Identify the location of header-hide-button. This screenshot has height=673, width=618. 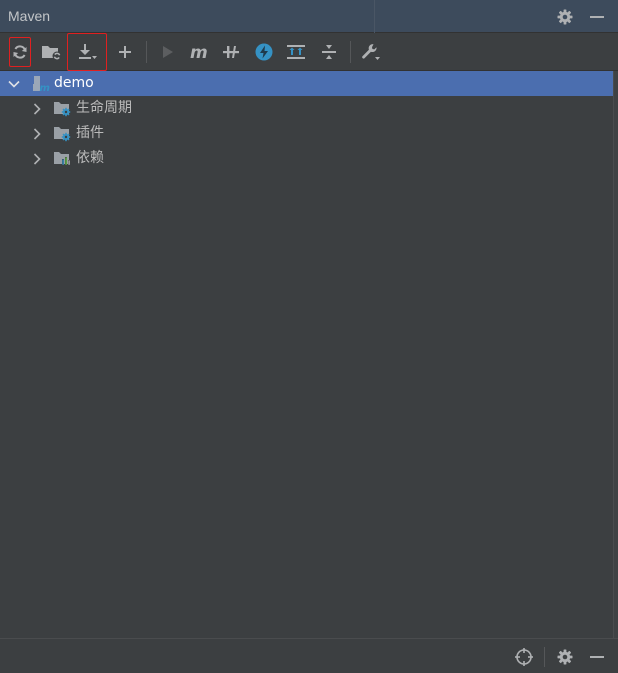
(597, 17).